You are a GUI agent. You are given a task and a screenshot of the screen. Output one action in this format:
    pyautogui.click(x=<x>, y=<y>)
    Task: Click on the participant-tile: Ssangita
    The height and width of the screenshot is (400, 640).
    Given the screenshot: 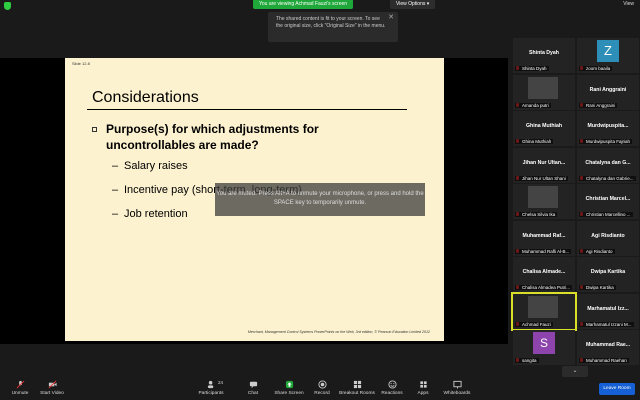 What is the action you would take?
    pyautogui.click(x=544, y=347)
    